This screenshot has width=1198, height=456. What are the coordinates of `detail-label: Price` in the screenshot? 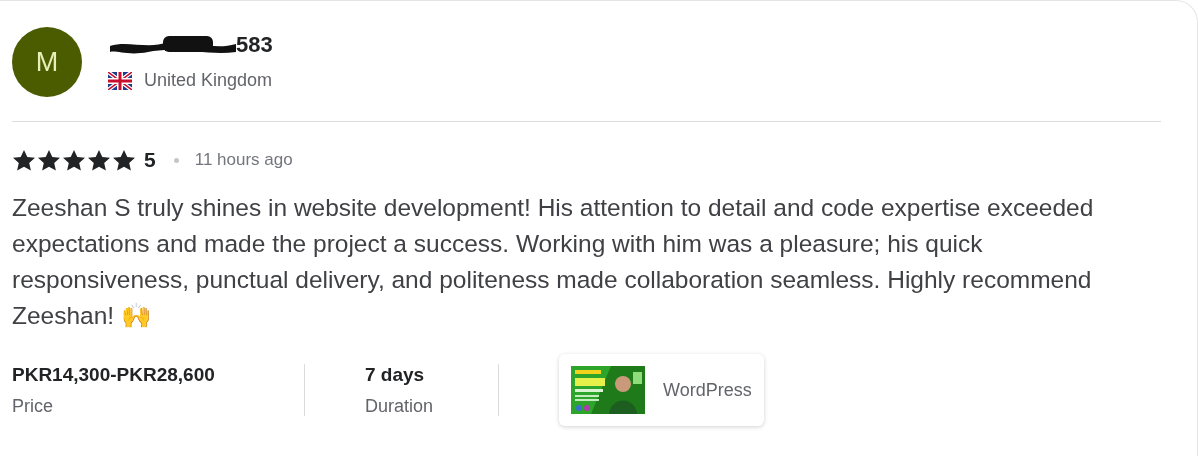 It's located at (33, 406).